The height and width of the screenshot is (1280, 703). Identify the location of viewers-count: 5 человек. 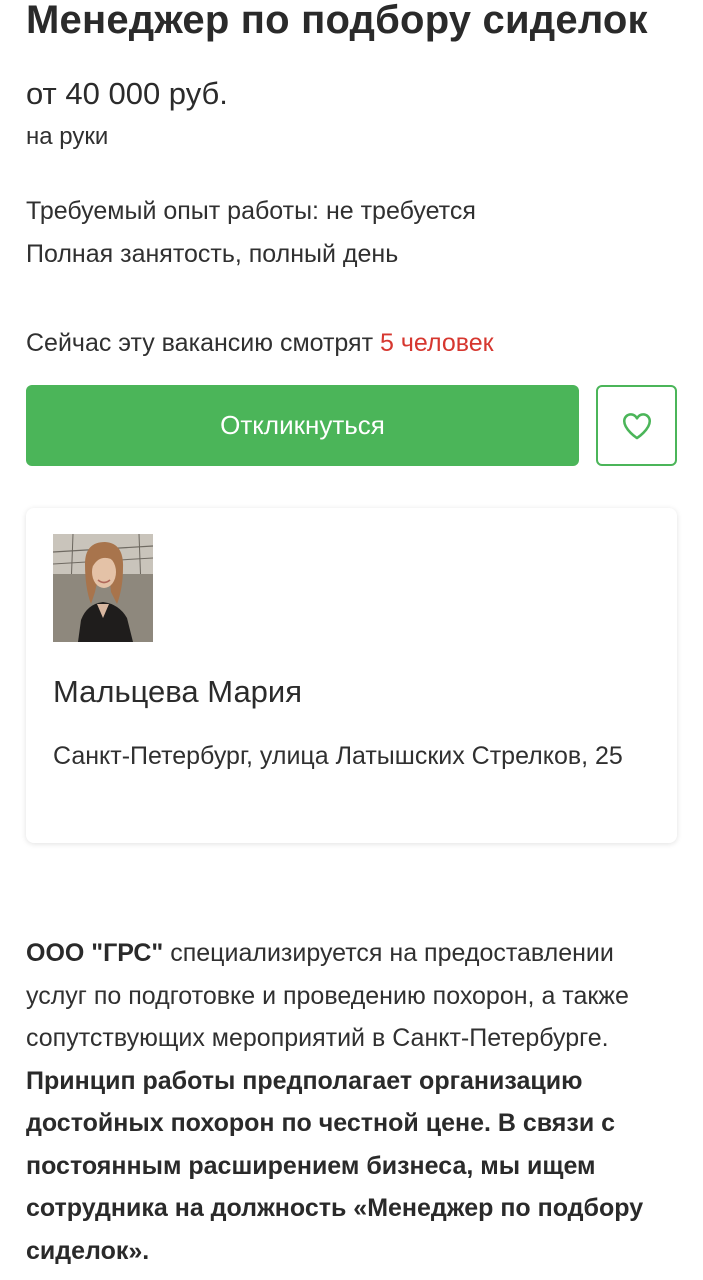
(437, 343).